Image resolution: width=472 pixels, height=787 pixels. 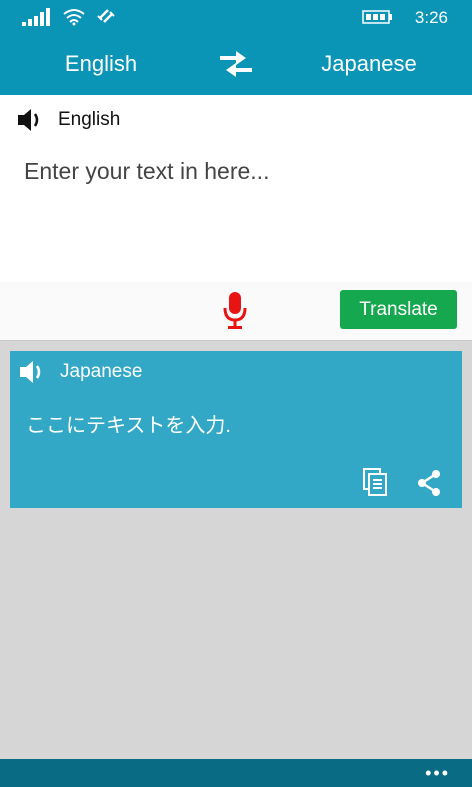 I want to click on target-speaker-row: Japanese, so click(x=80, y=372).